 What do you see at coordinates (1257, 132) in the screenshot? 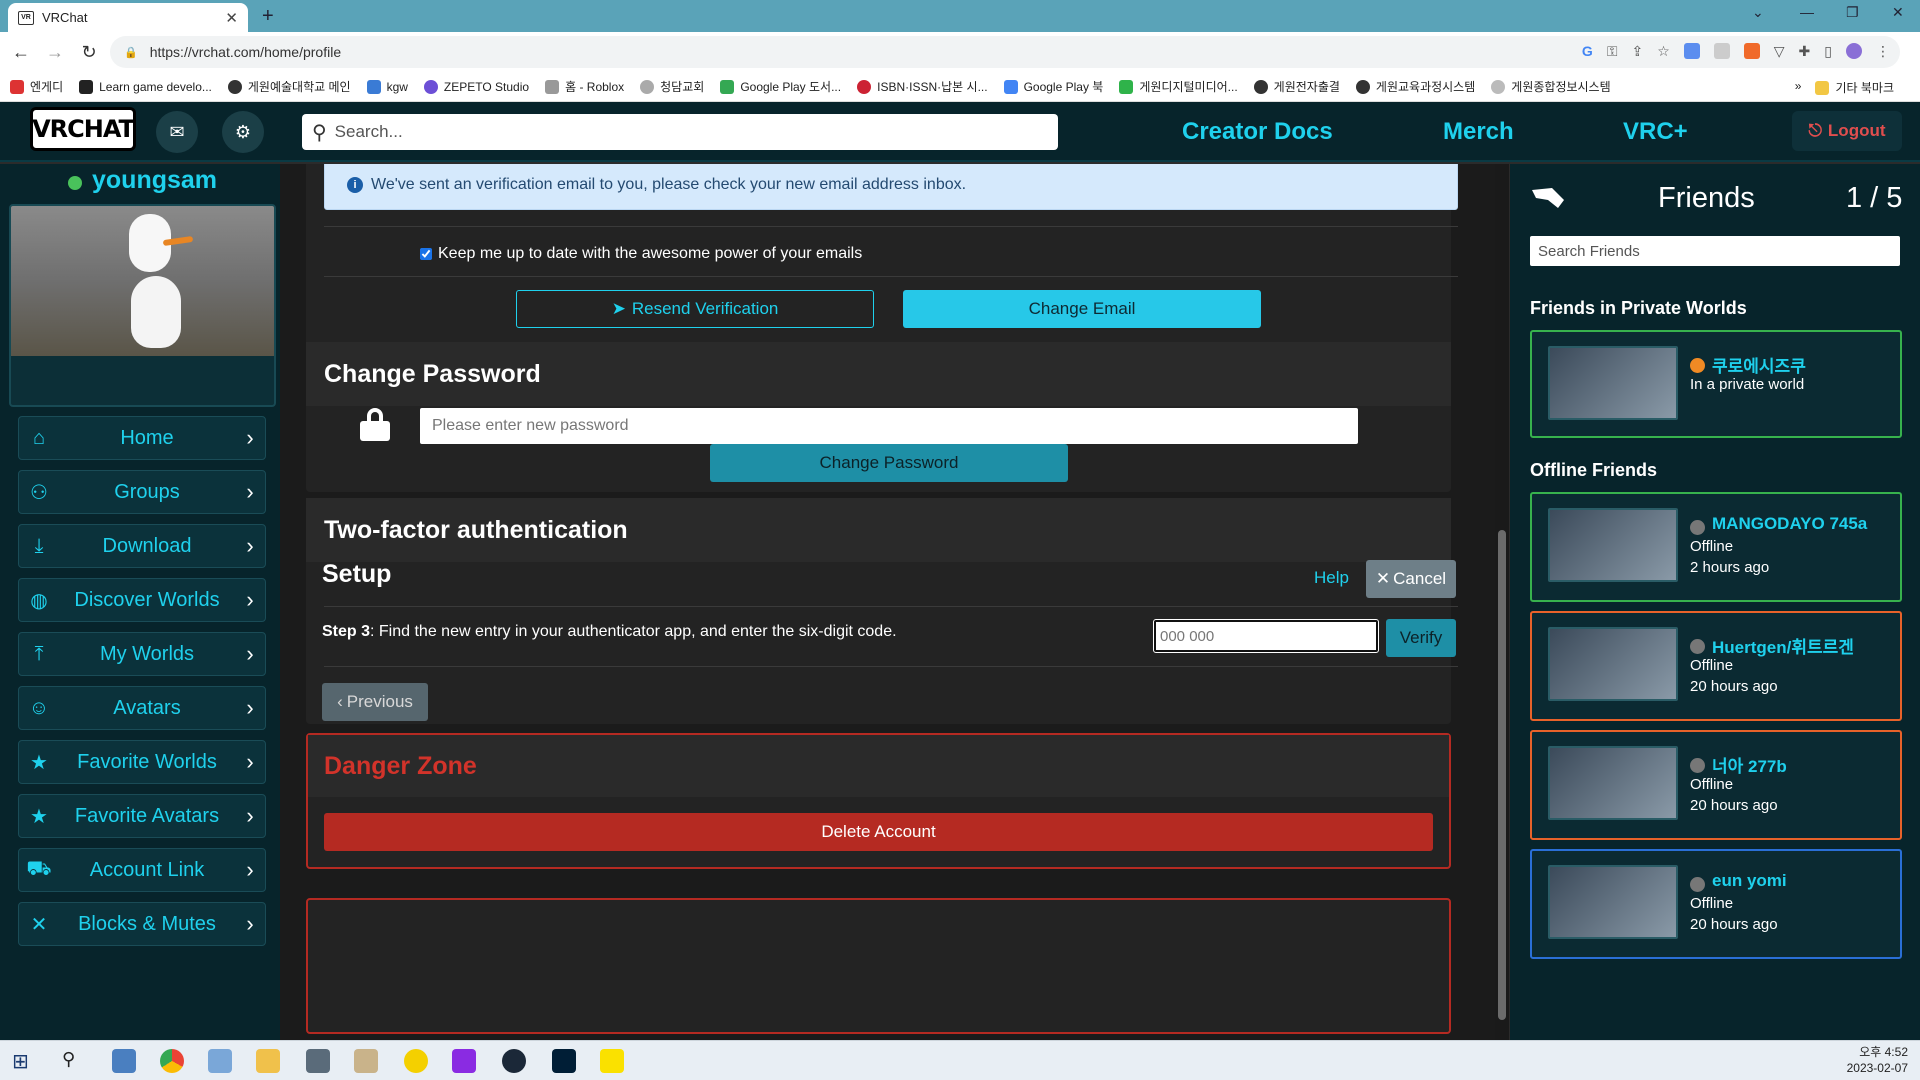
I see `creator-docs-link: Creator Docs` at bounding box center [1257, 132].